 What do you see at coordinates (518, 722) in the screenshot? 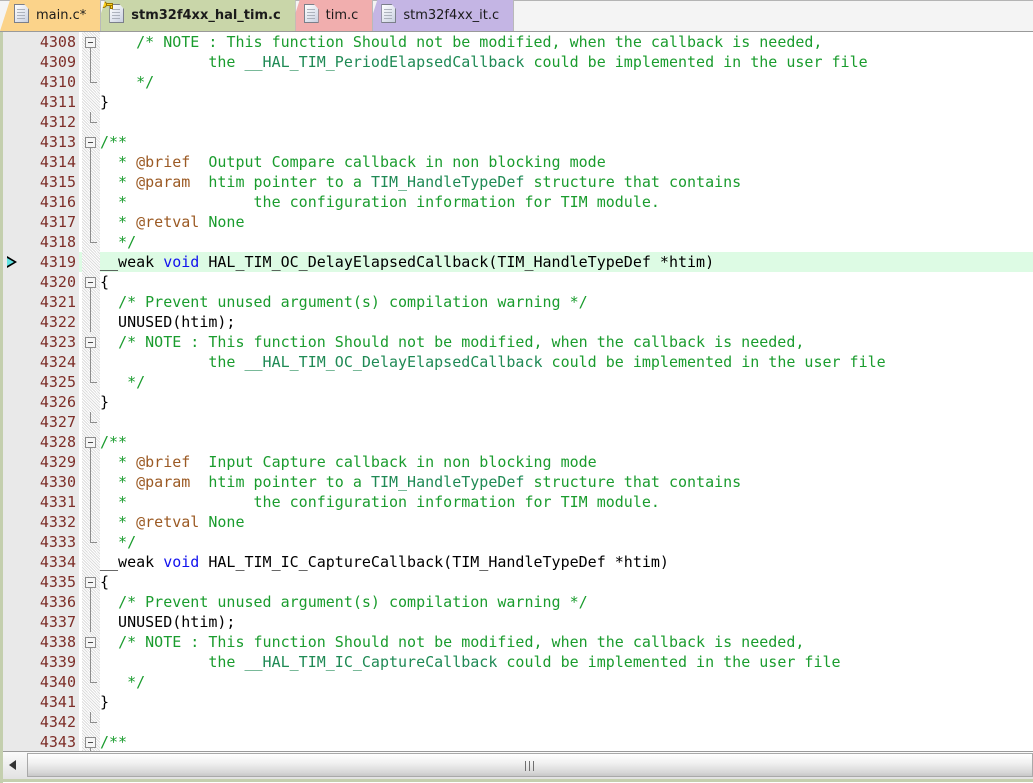
I see `code-line: 4342` at bounding box center [518, 722].